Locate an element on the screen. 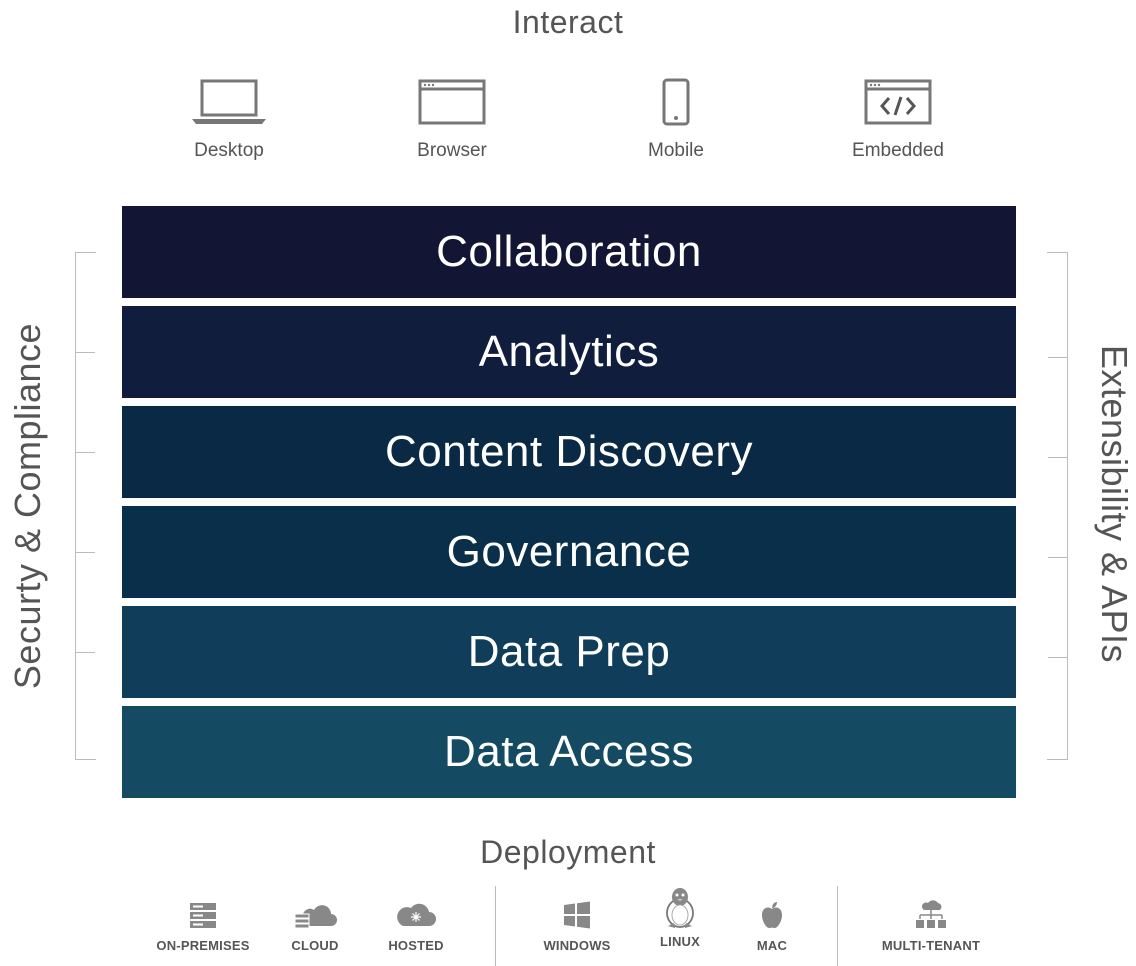 This screenshot has width=1136, height=966. deploy-windows: WINDOWS is located at coordinates (577, 926).